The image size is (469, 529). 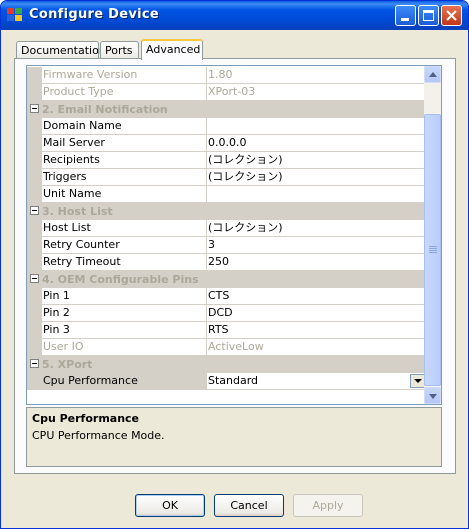 I want to click on property-row: Domain Name, so click(x=226, y=126).